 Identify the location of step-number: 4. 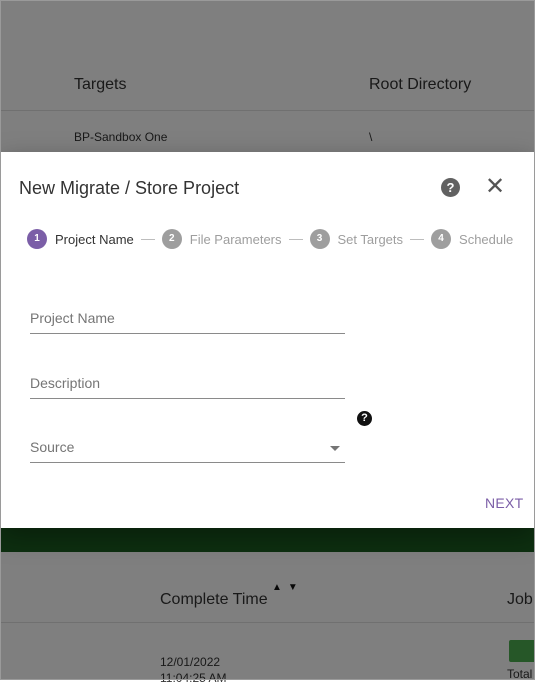
(441, 239).